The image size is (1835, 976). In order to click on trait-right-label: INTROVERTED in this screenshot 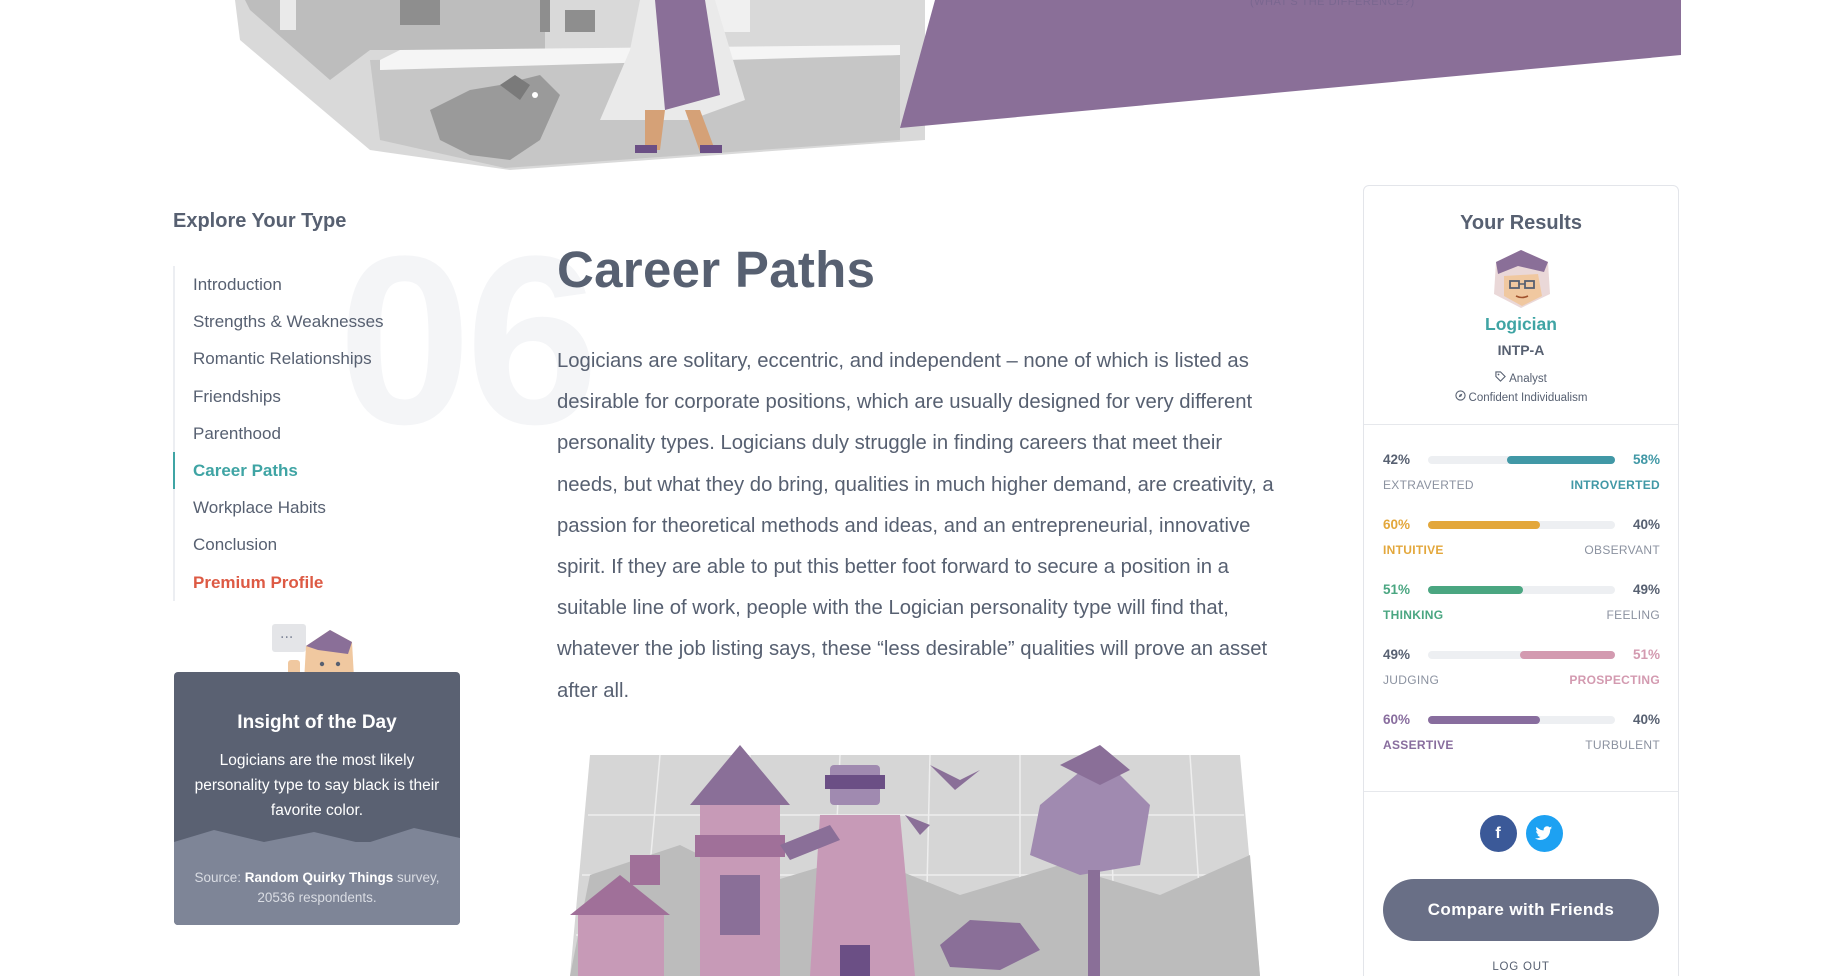, I will do `click(1615, 485)`.